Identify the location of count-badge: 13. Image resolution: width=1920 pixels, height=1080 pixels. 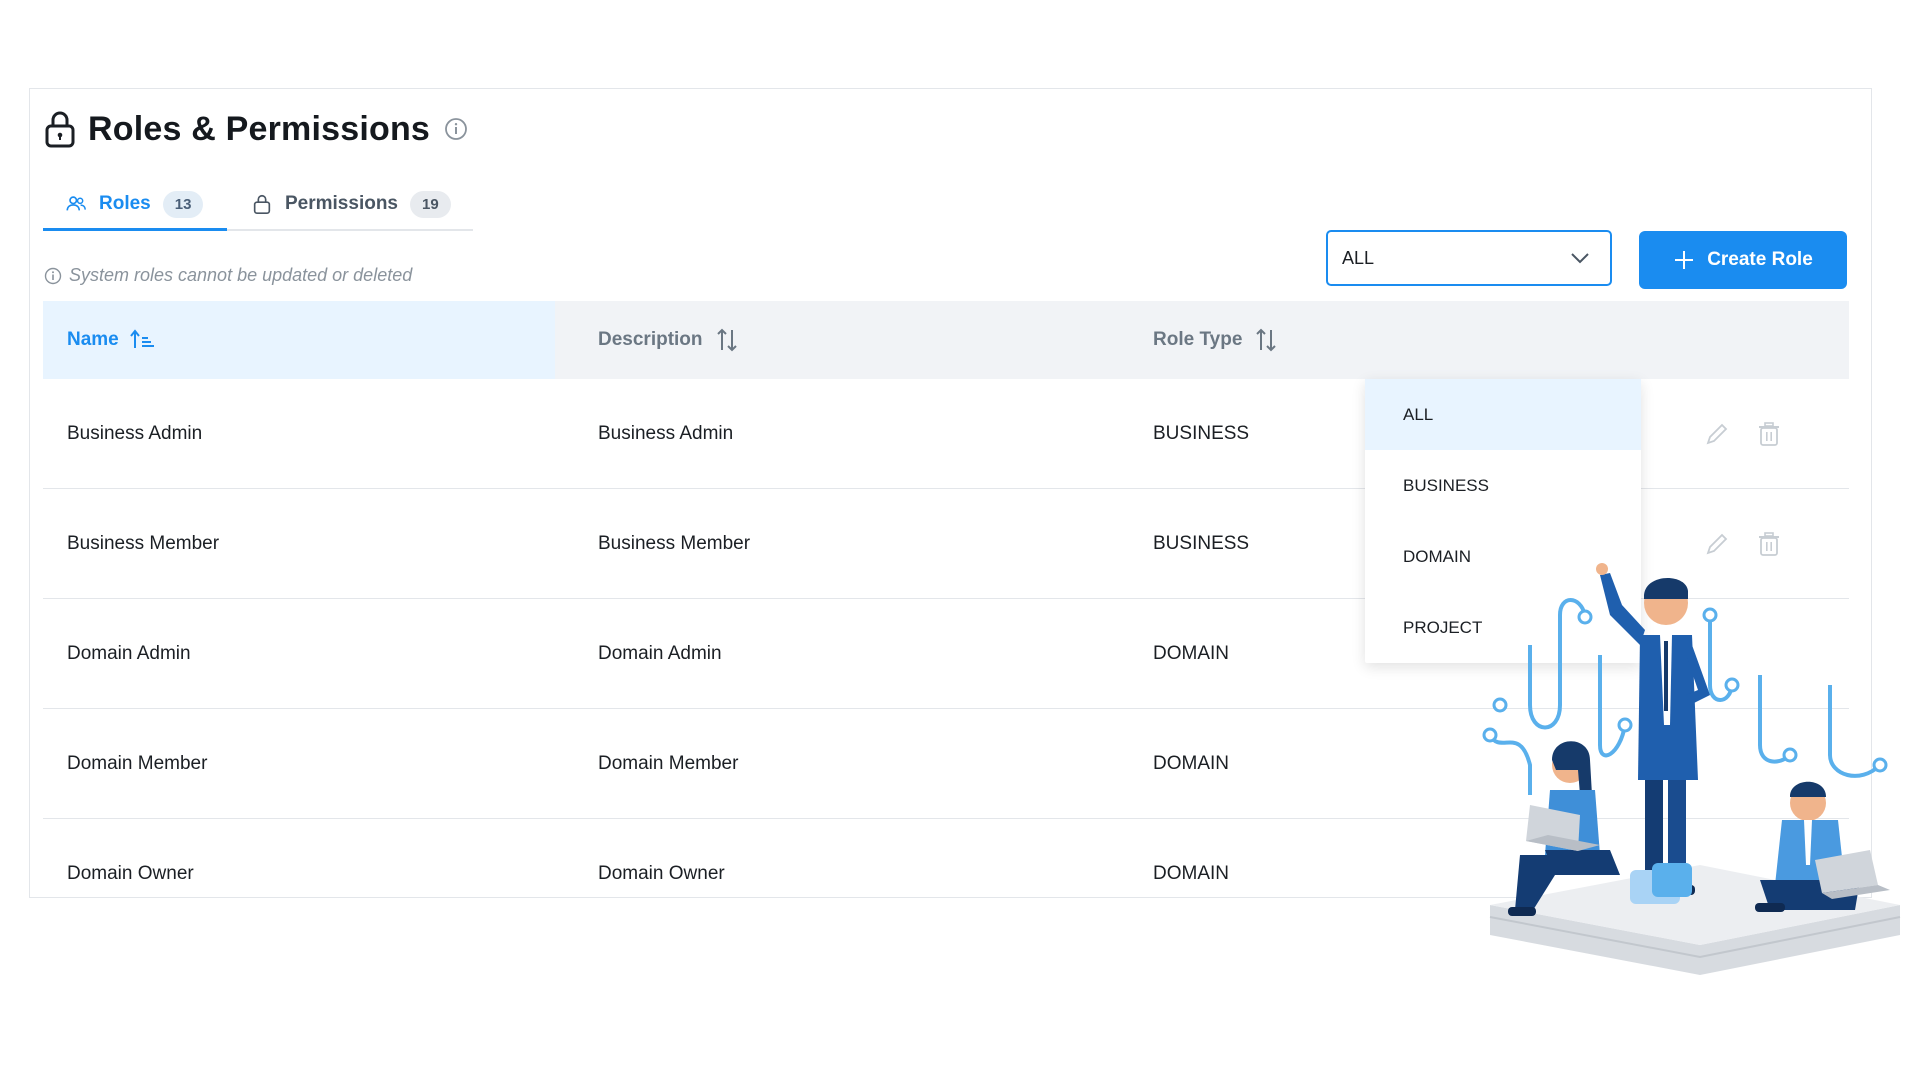
(183, 204).